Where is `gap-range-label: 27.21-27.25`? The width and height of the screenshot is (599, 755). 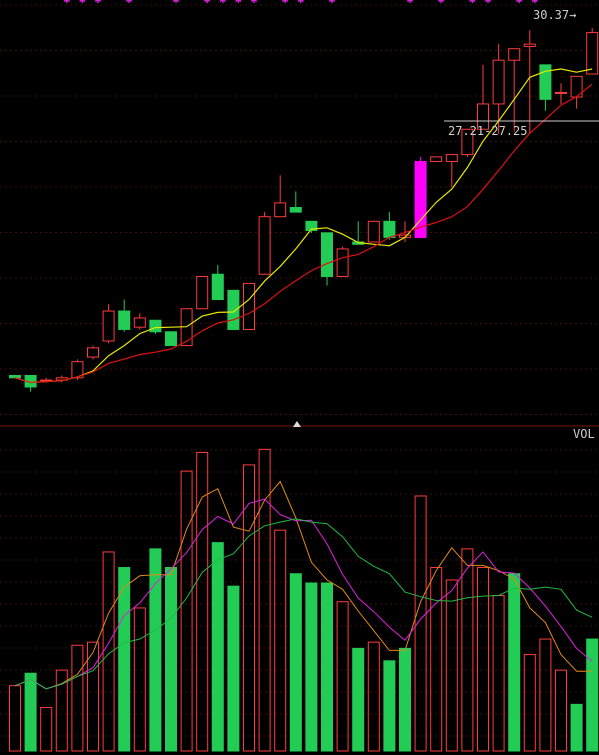
gap-range-label: 27.21-27.25 is located at coordinates (487, 131).